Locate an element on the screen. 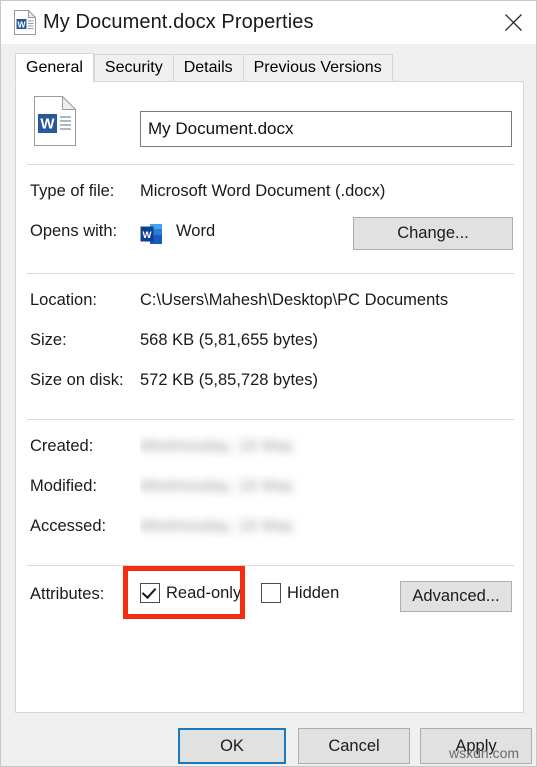  tab-security: Security is located at coordinates (133, 68).